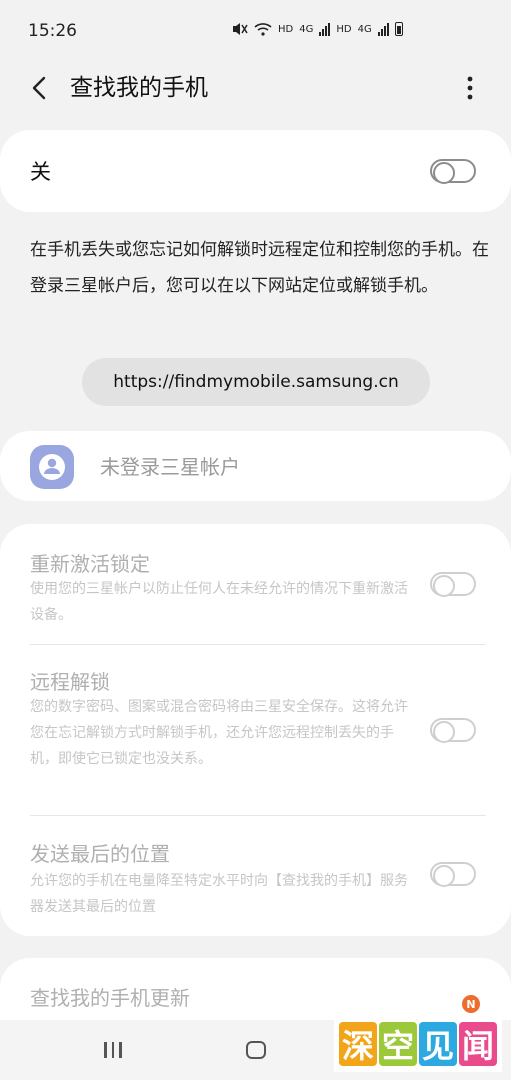  What do you see at coordinates (256, 1050) in the screenshot?
I see `home-icon` at bounding box center [256, 1050].